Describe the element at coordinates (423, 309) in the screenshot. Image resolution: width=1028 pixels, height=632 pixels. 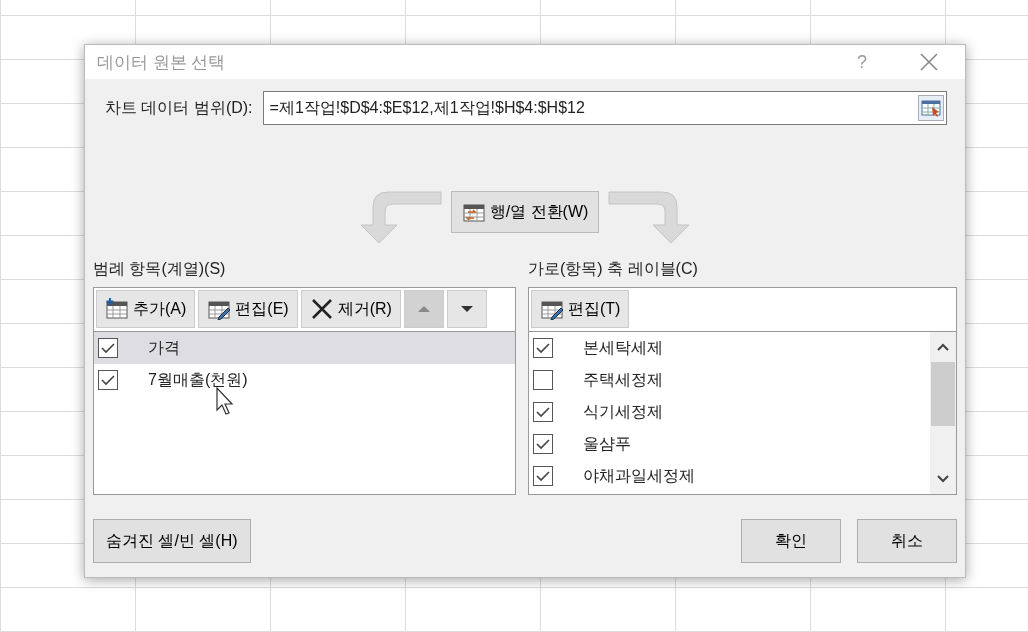
I see `up-triangle-icon` at that location.